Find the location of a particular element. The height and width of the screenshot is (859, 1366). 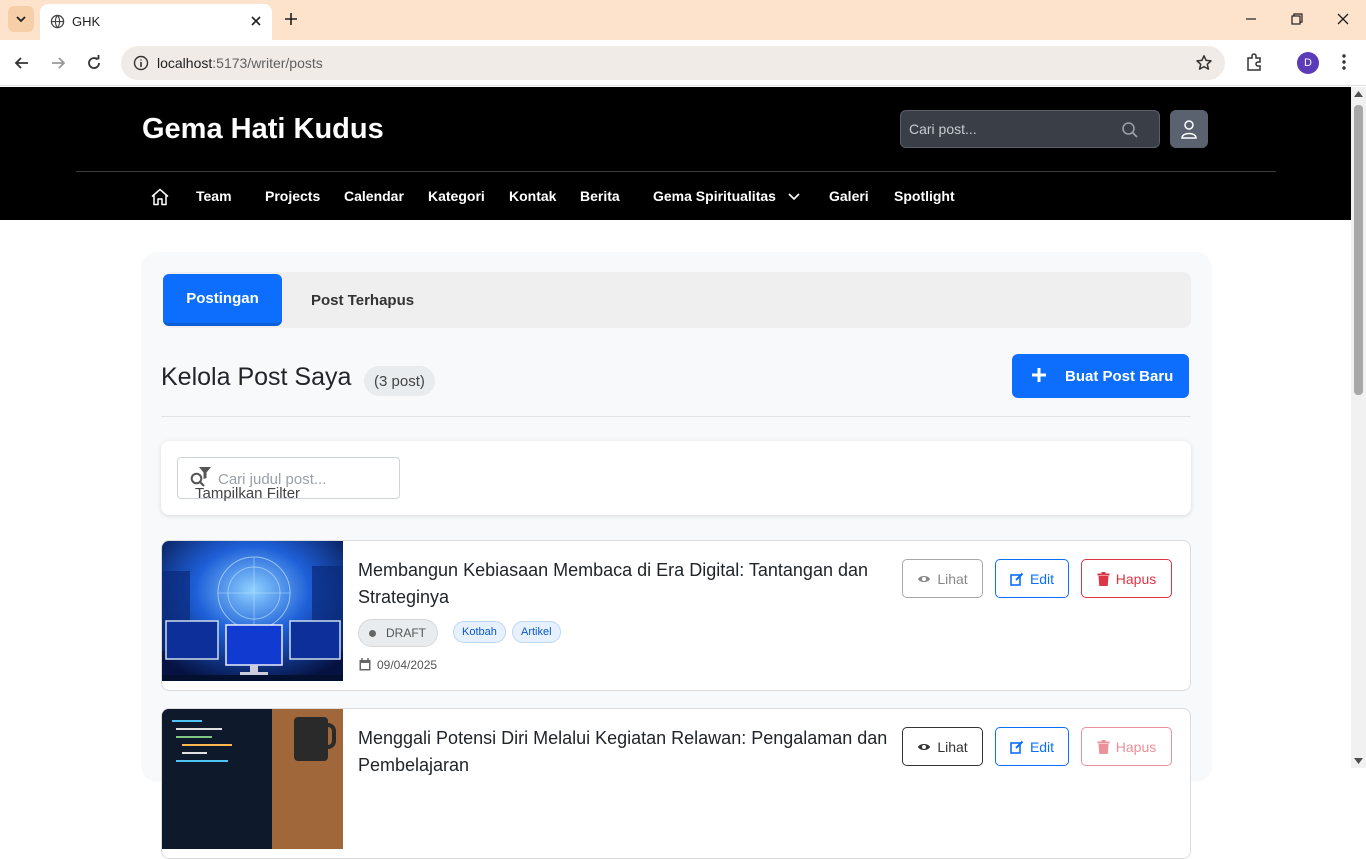

browser-toolbar: localhost:5173/writer/posts D is located at coordinates (683, 63).